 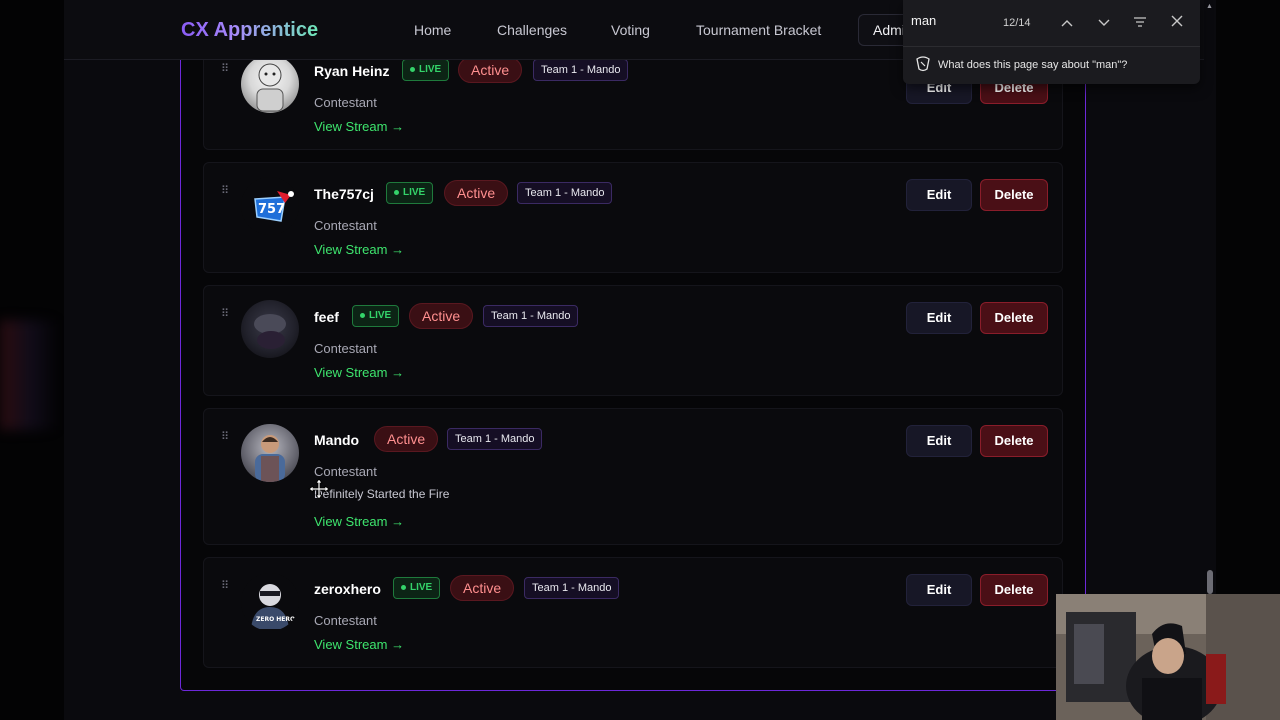 I want to click on background-left, so click(x=32, y=360).